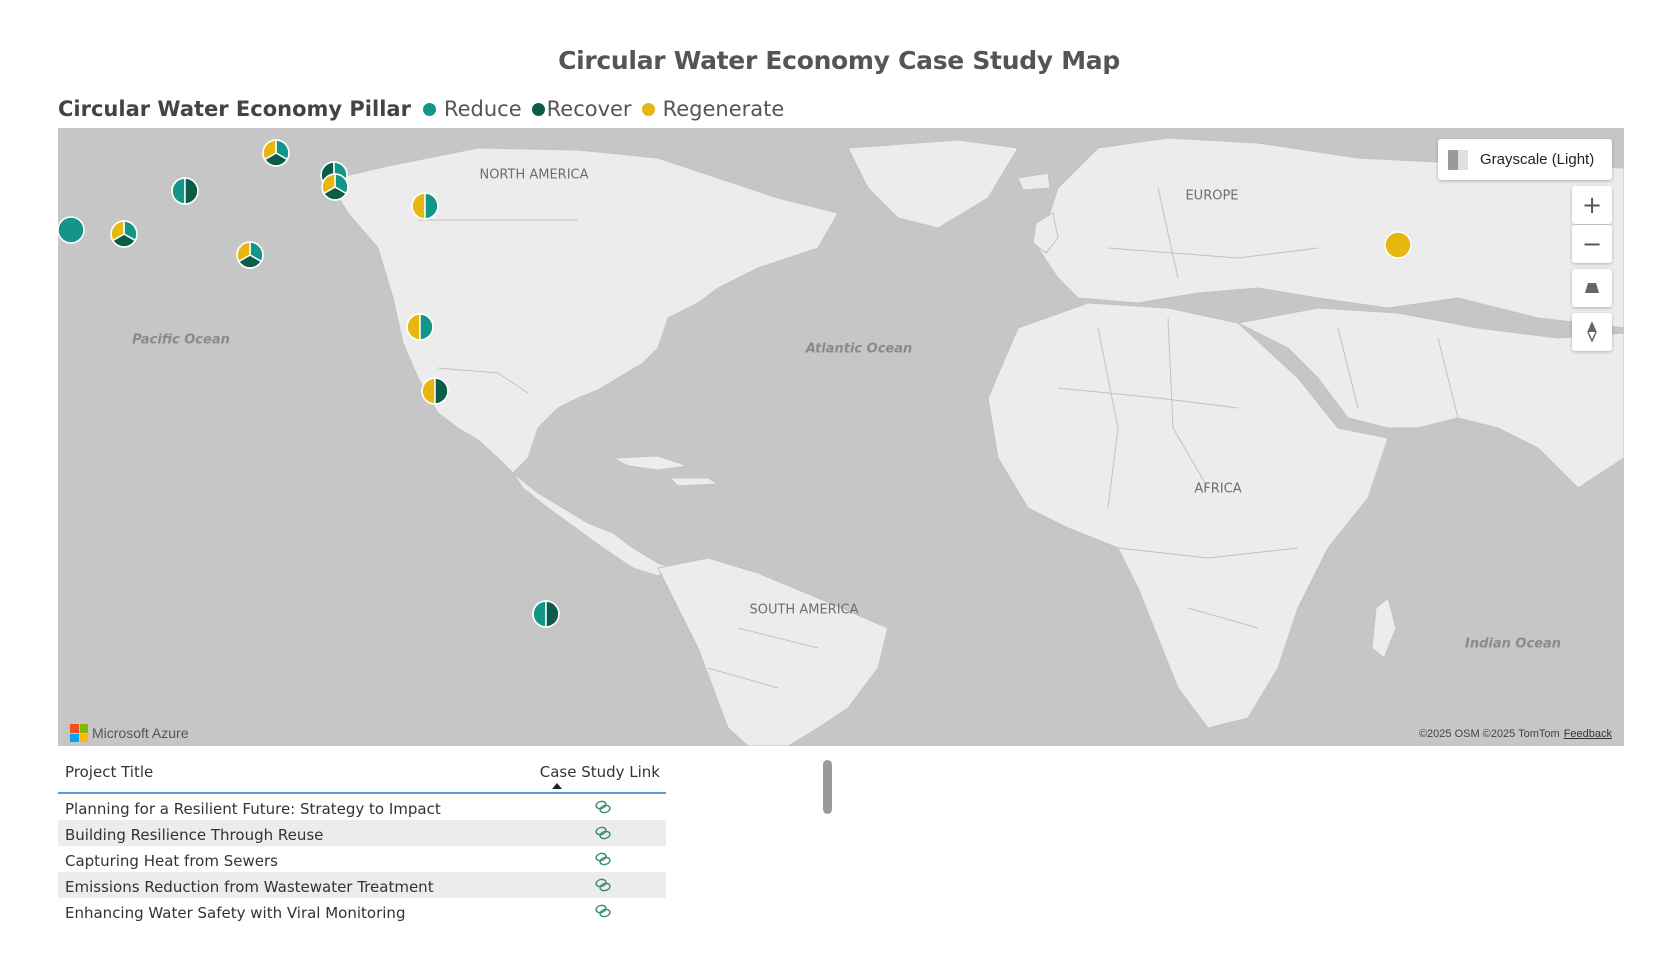 The height and width of the screenshot is (975, 1678). I want to click on table-row: Building Resilience Through Reuse, so click(362, 833).